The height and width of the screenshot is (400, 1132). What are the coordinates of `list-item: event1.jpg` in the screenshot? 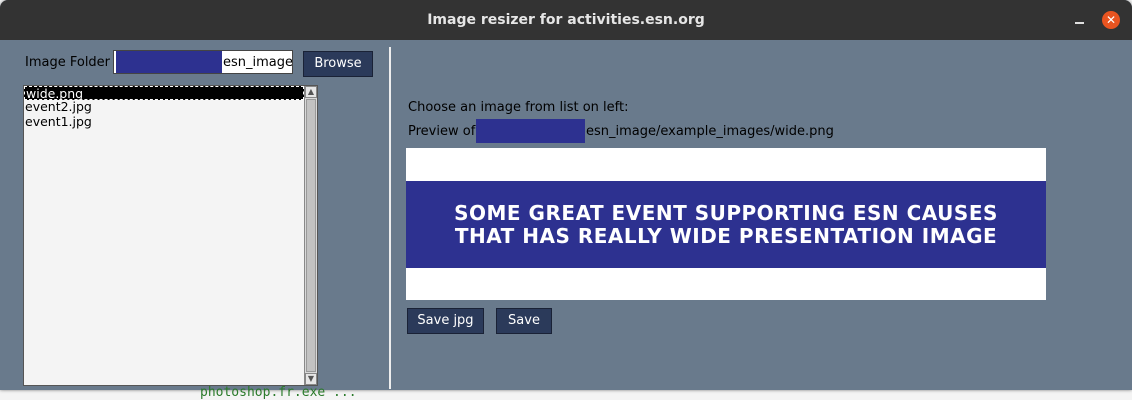 It's located at (58, 122).